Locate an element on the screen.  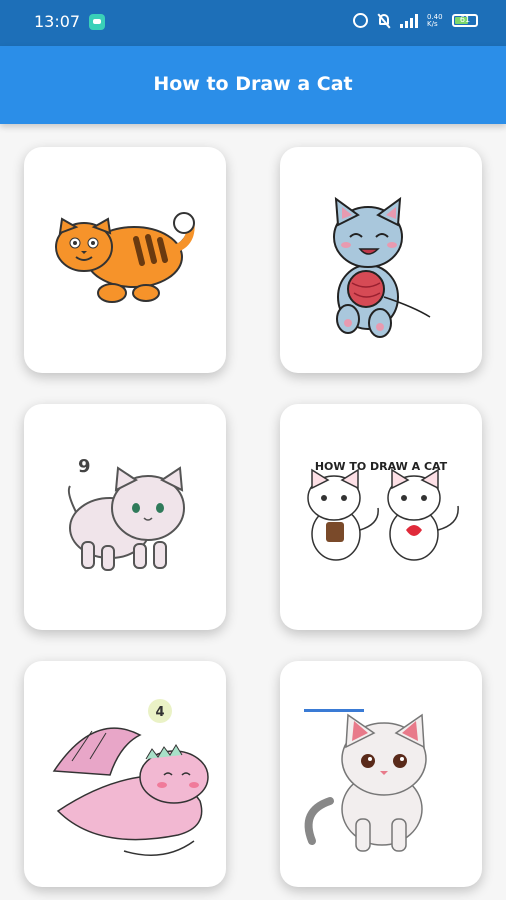
status-icons: 0.40 K/s 61 is located at coordinates (415, 20).